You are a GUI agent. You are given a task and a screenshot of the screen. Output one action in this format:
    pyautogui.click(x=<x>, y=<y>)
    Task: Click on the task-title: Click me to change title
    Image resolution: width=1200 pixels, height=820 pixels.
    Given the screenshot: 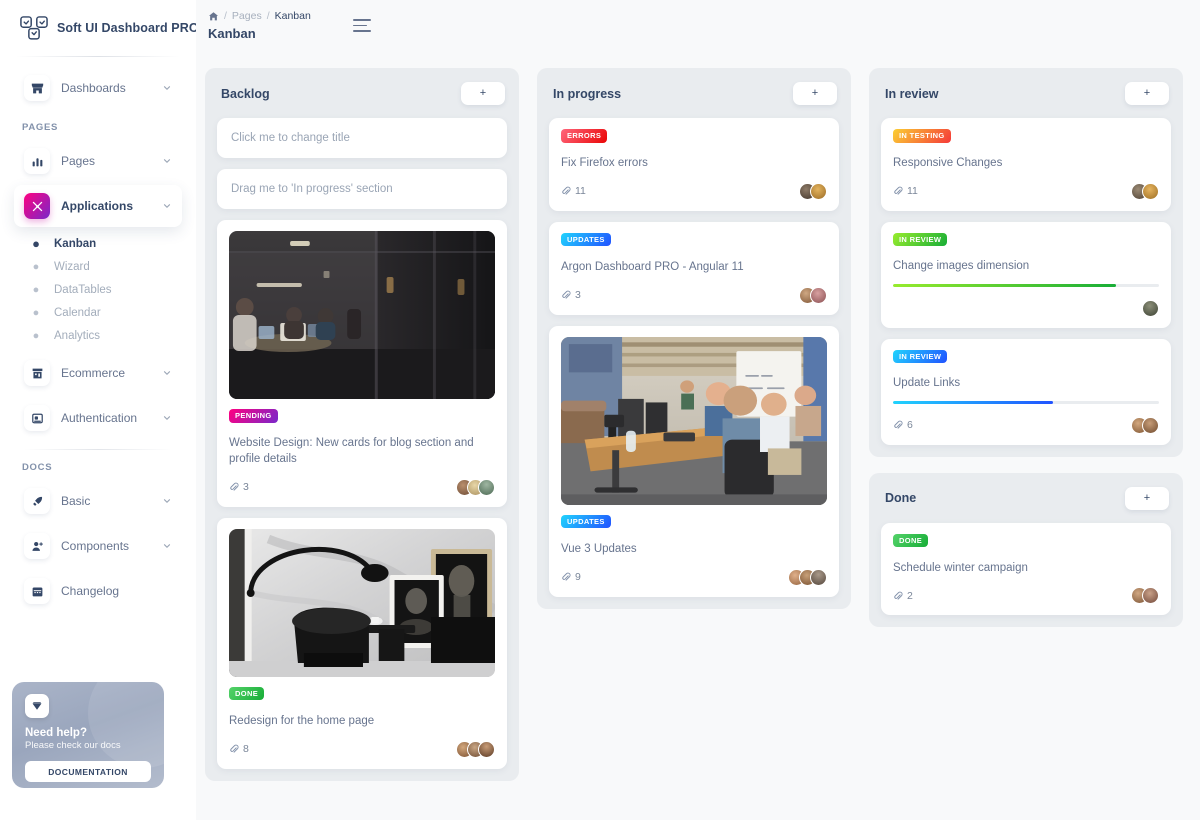 What is the action you would take?
    pyautogui.click(x=290, y=138)
    